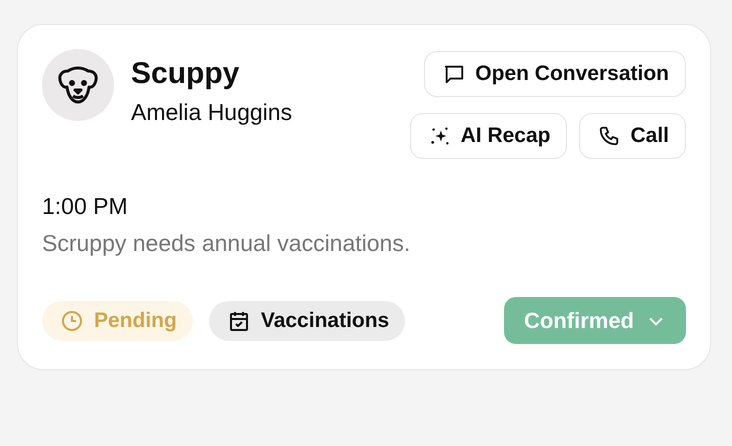 This screenshot has height=446, width=732. Describe the element at coordinates (307, 320) in the screenshot. I see `category-tag: Vaccinations` at that location.